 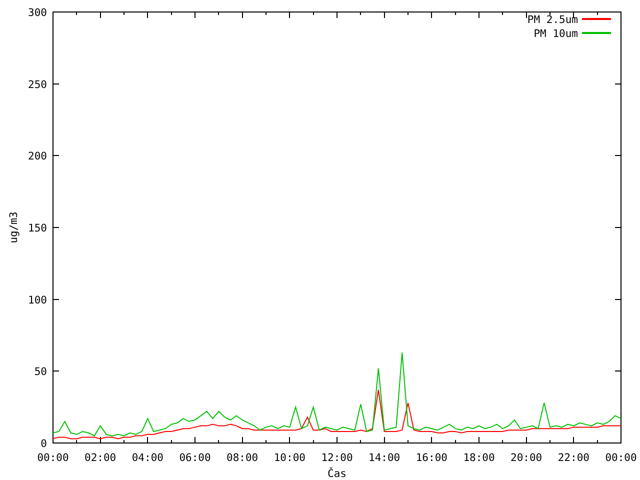 I want to click on tick-label: 150, so click(x=37, y=228).